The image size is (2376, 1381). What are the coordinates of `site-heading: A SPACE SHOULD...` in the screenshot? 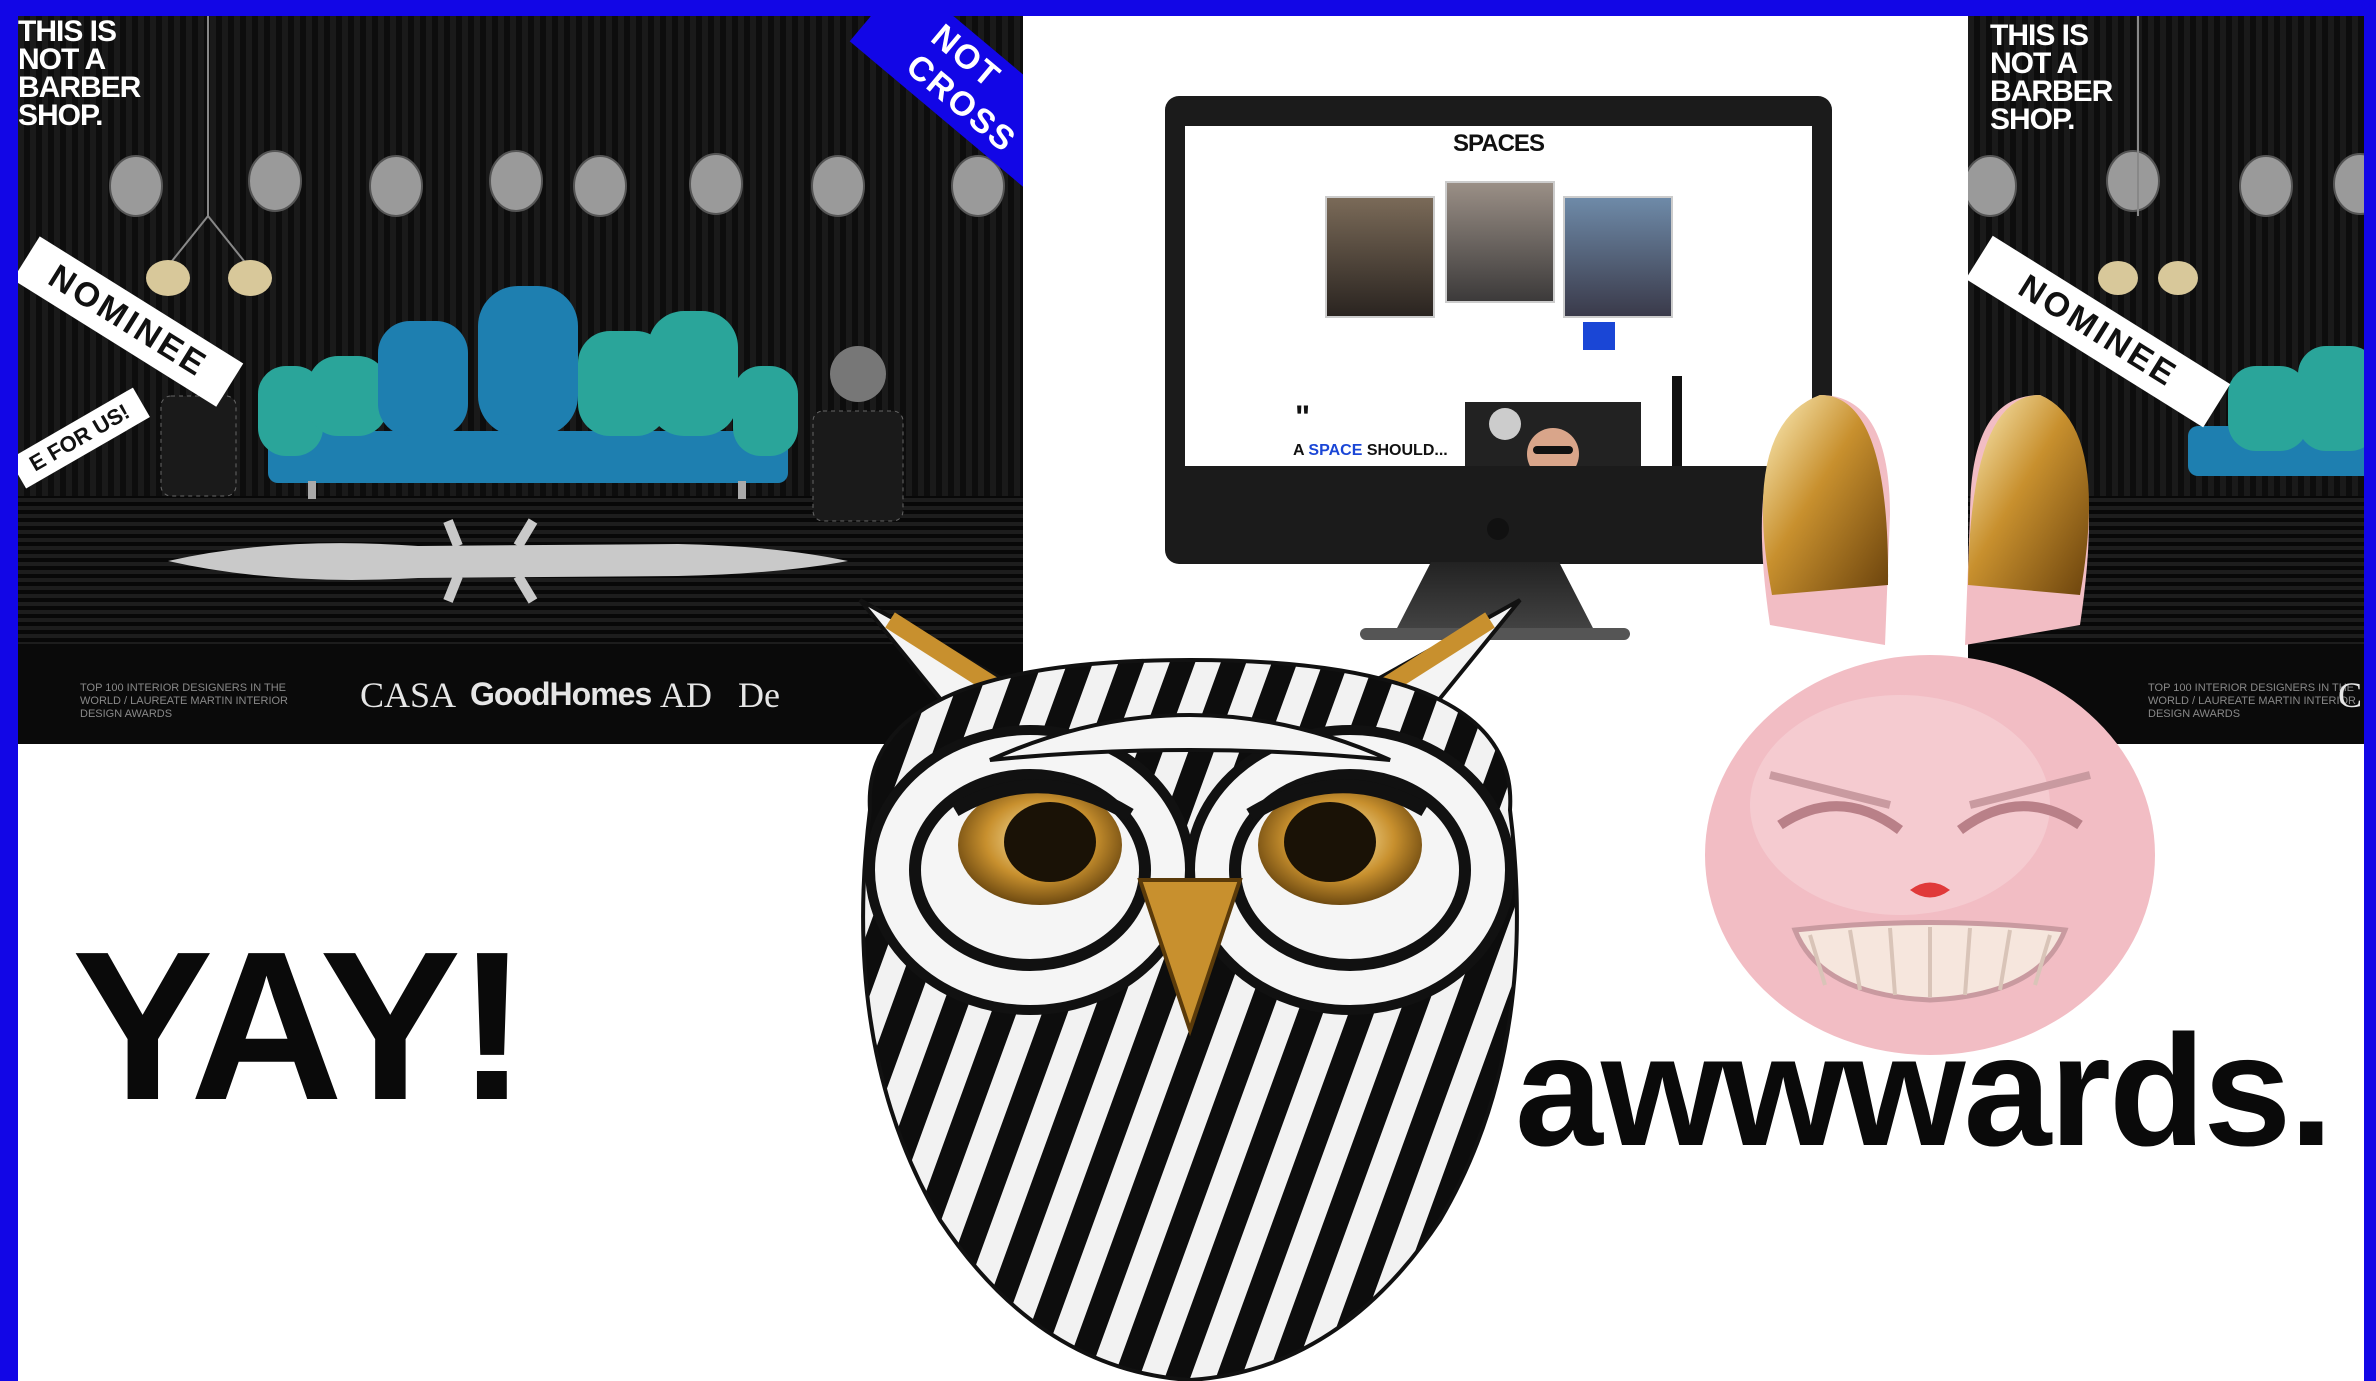 It's located at (1370, 450).